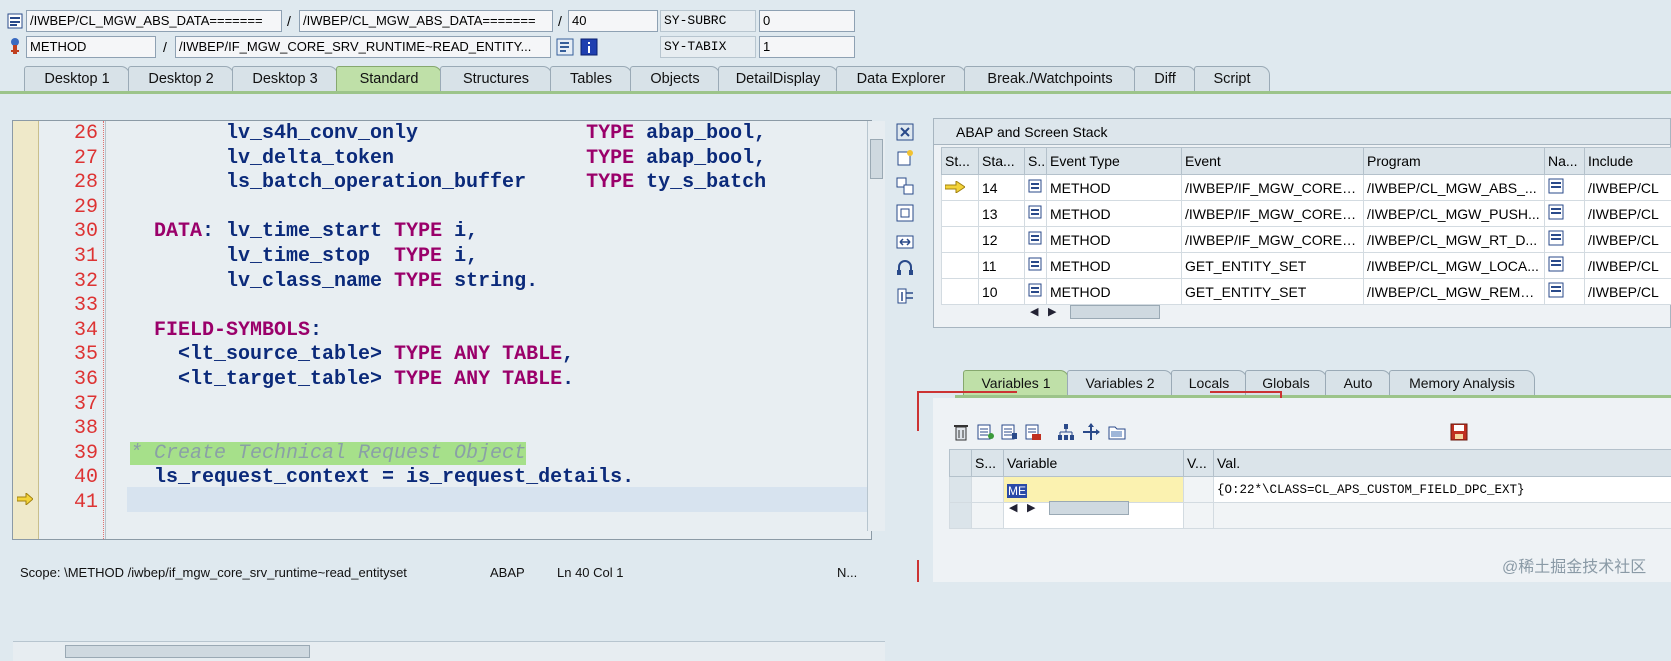 The width and height of the screenshot is (1671, 661). I want to click on debugger-settings-icon, so click(905, 296).